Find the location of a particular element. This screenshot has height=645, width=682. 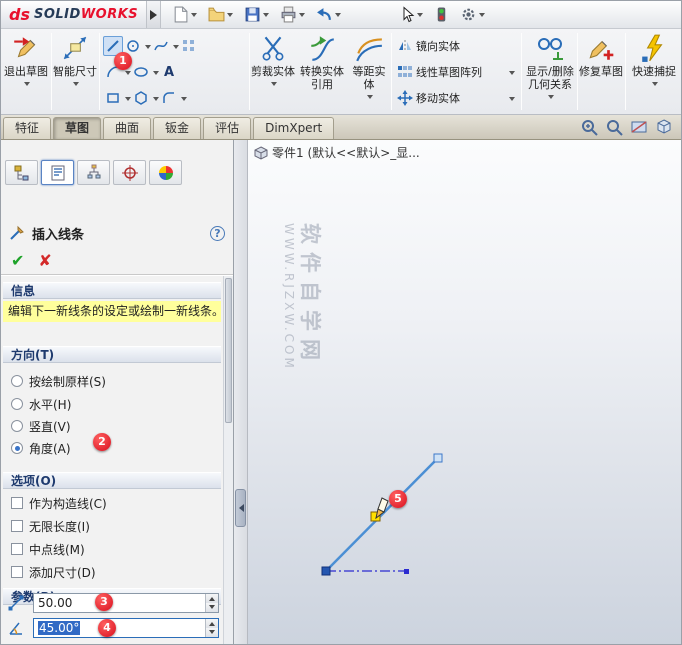

tab-surfaces: 曲面 is located at coordinates (127, 128).